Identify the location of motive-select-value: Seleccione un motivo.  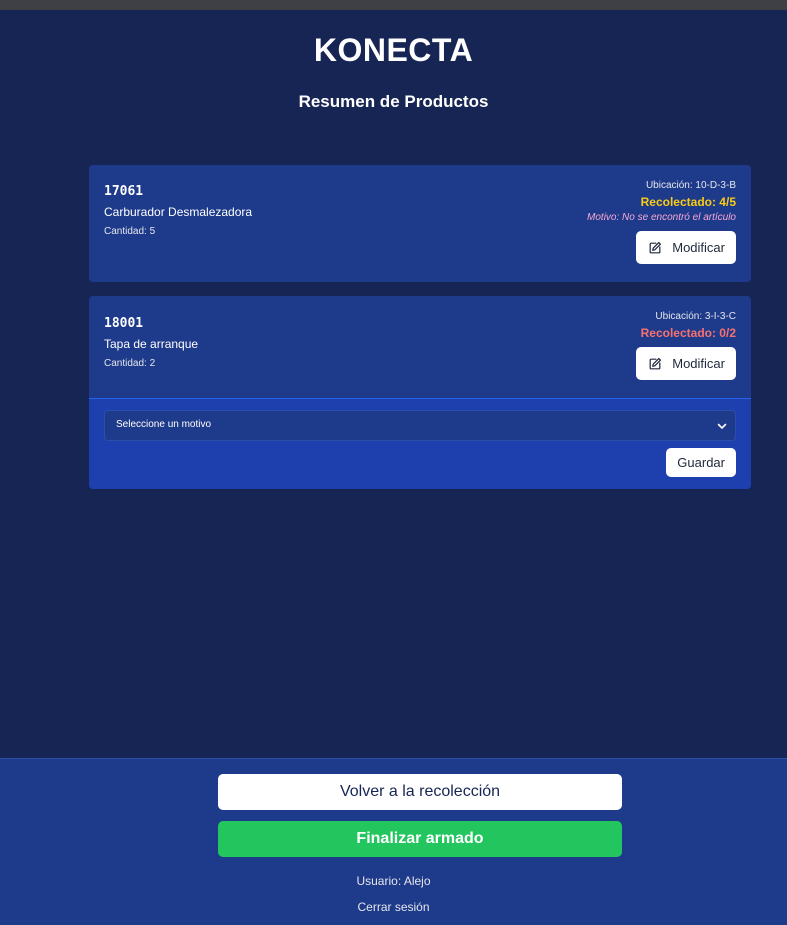
(164, 424).